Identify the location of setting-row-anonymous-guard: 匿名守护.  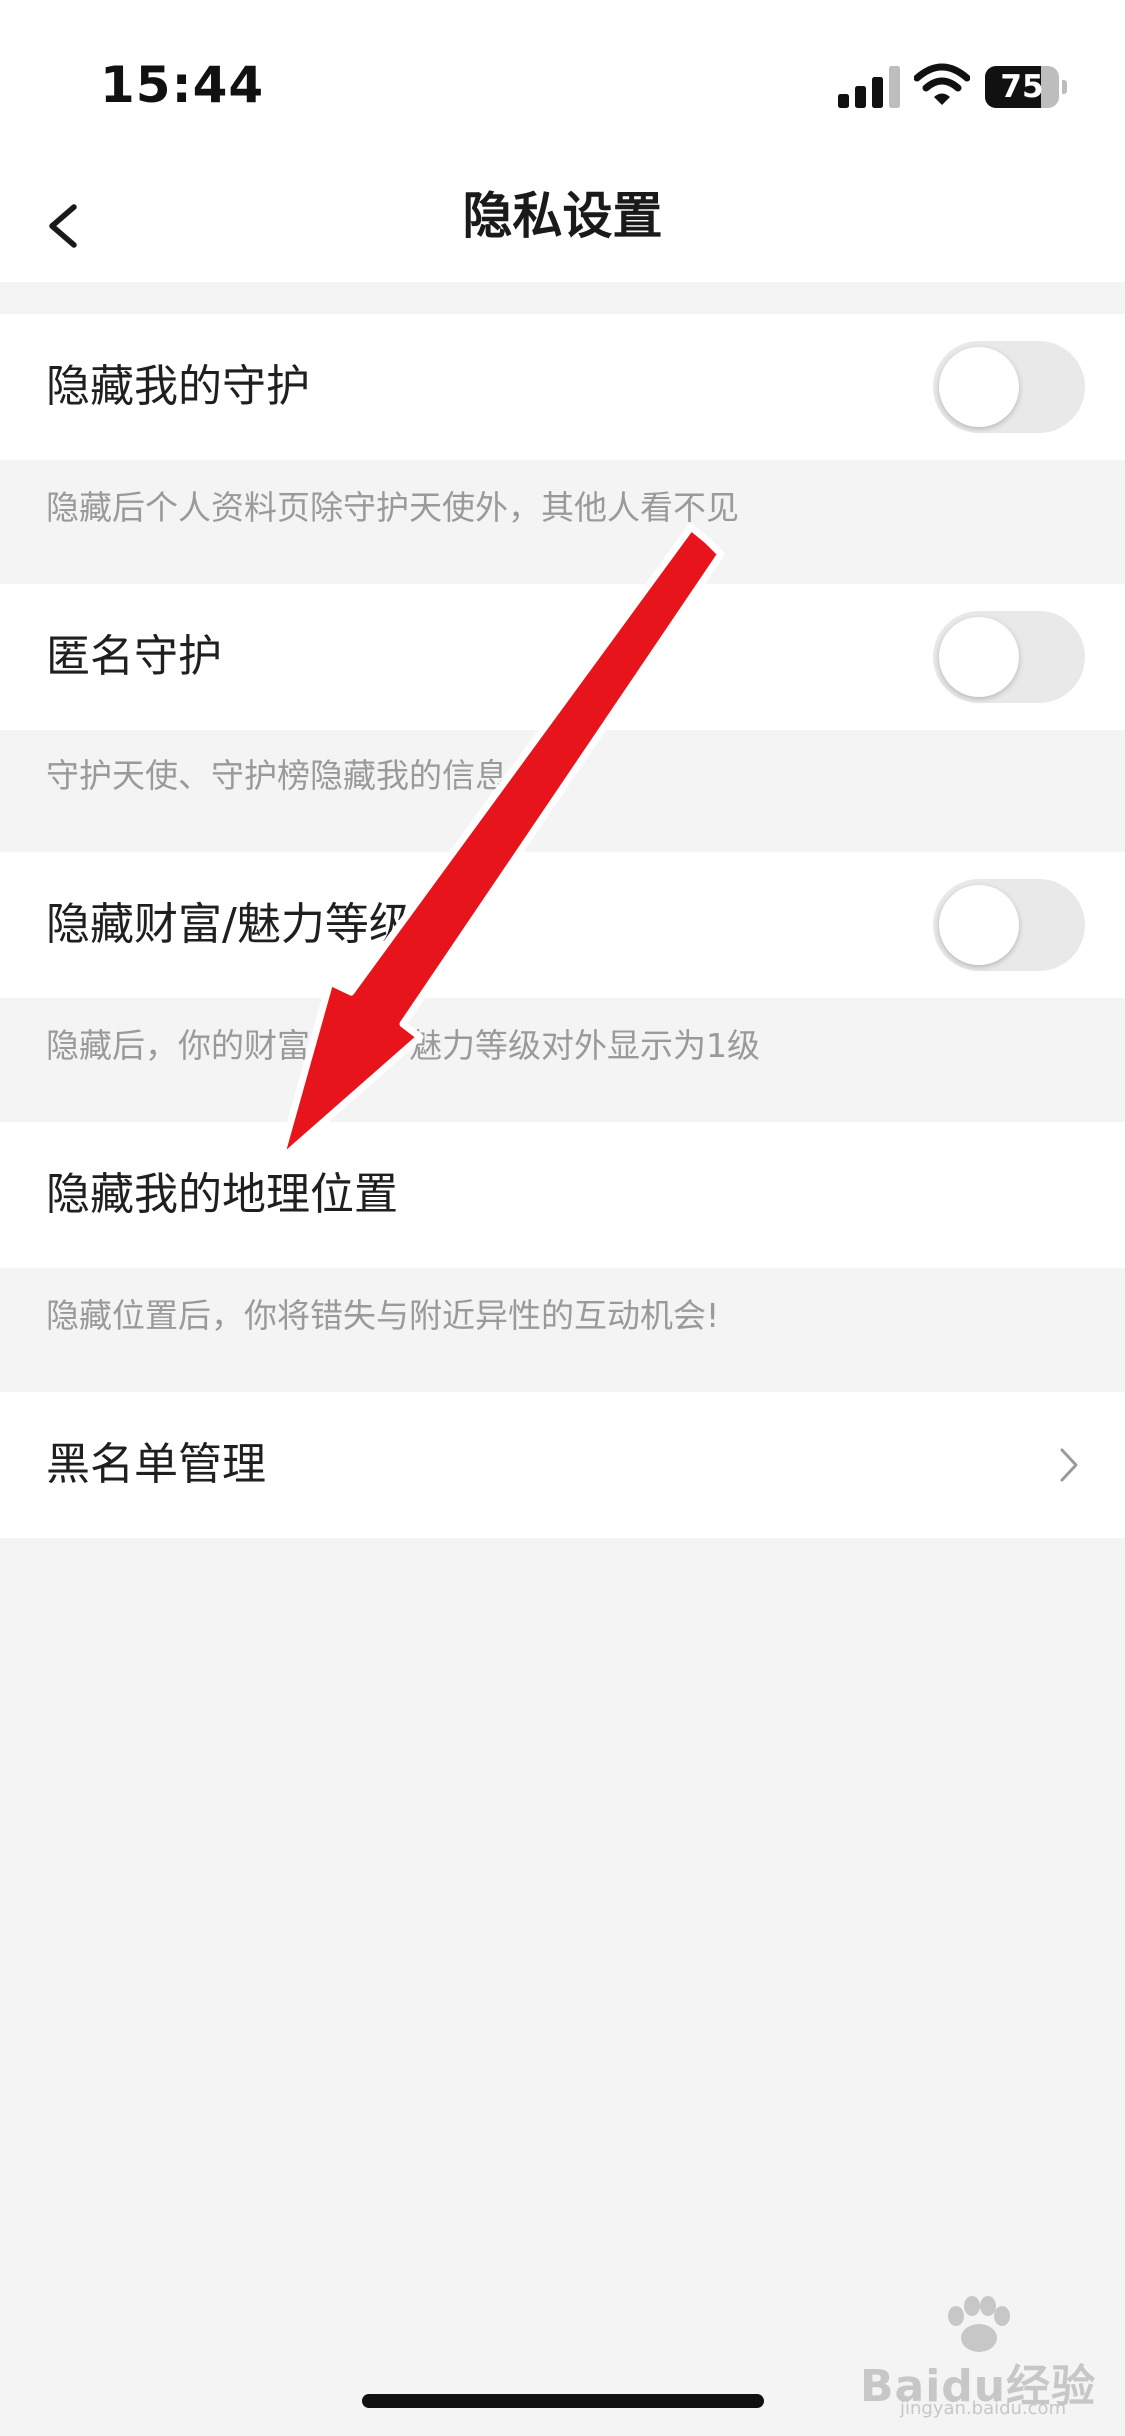
(562, 657).